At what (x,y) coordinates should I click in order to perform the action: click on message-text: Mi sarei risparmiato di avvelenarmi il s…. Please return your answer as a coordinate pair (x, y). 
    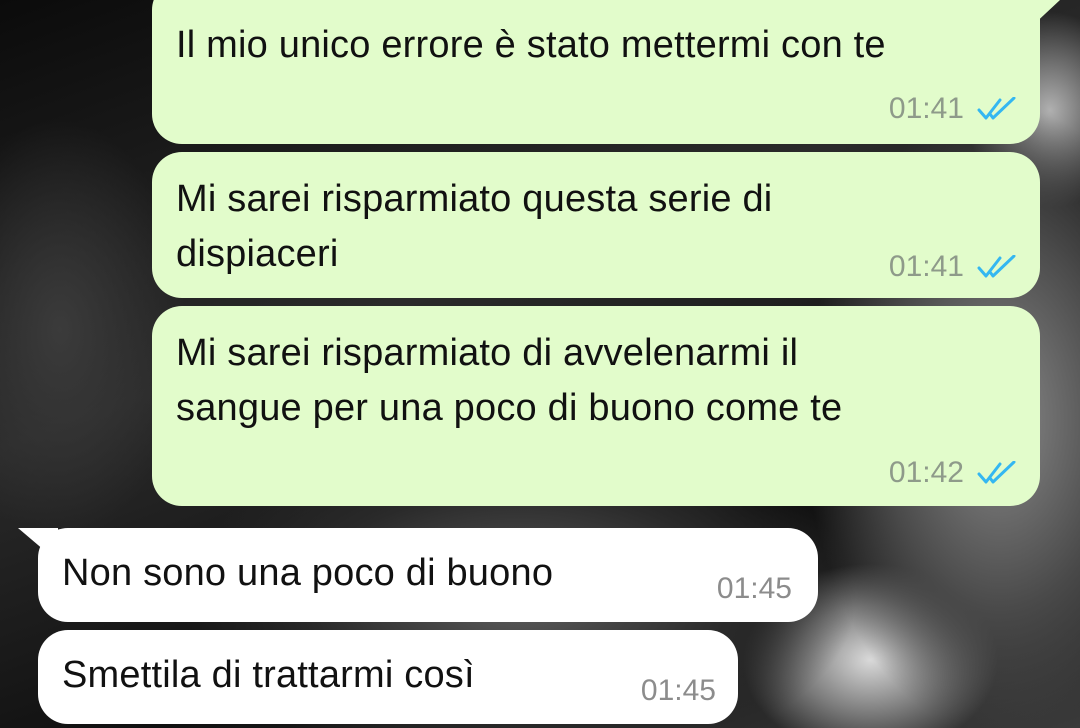
    Looking at the image, I should click on (509, 381).